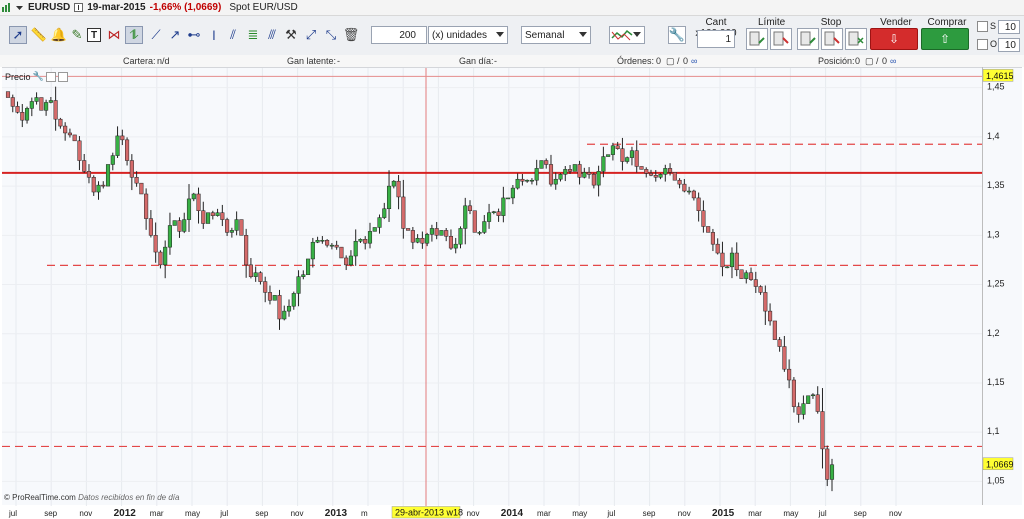 The image size is (1024, 519). Describe the element at coordinates (677, 35) in the screenshot. I see `settings-wrench-icon: 🔧` at that location.